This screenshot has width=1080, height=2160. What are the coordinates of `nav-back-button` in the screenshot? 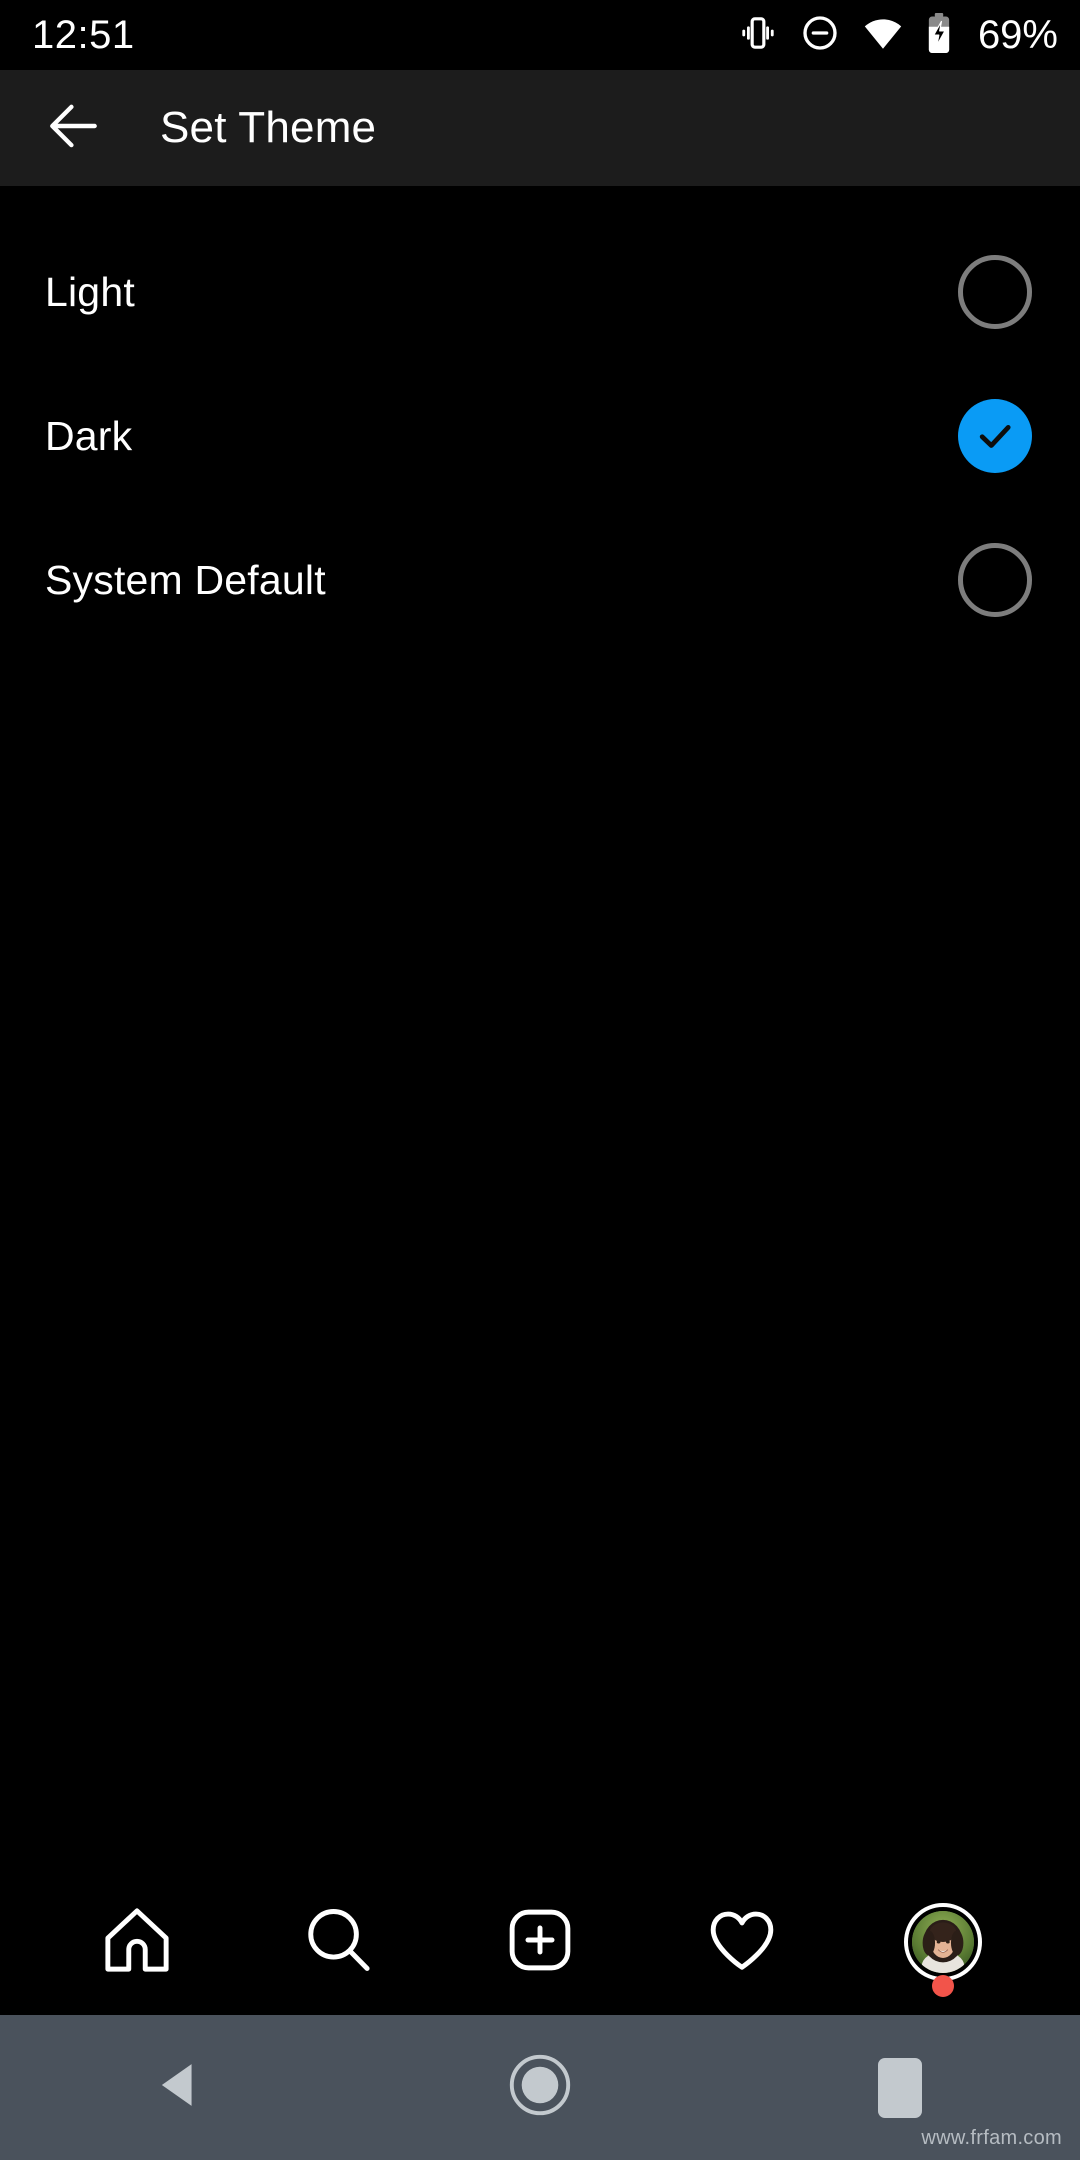 It's located at (180, 2087).